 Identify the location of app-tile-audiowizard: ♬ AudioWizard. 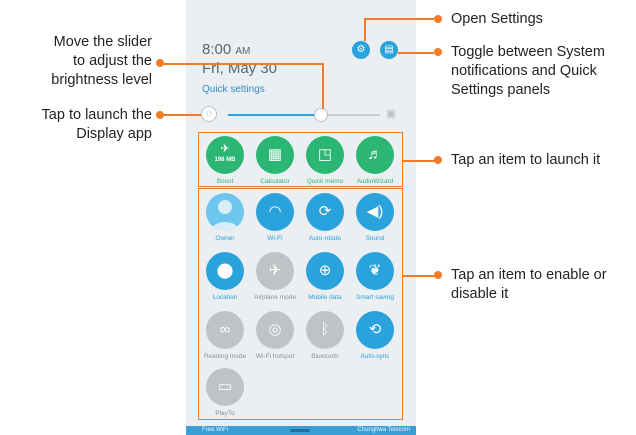
(375, 161).